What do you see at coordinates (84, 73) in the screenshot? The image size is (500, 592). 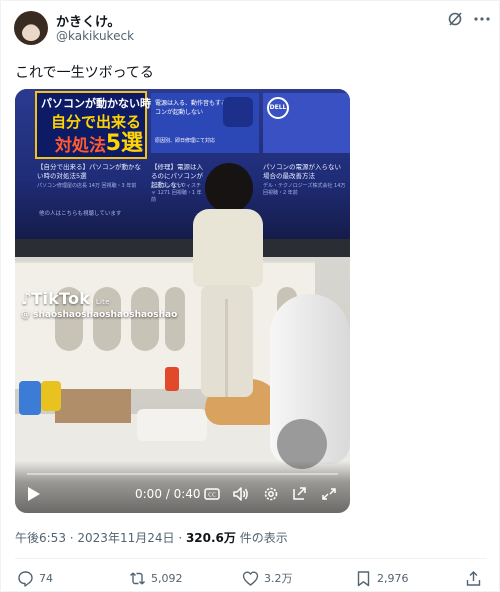 I see `tweet-text: これで一生ツボってる` at bounding box center [84, 73].